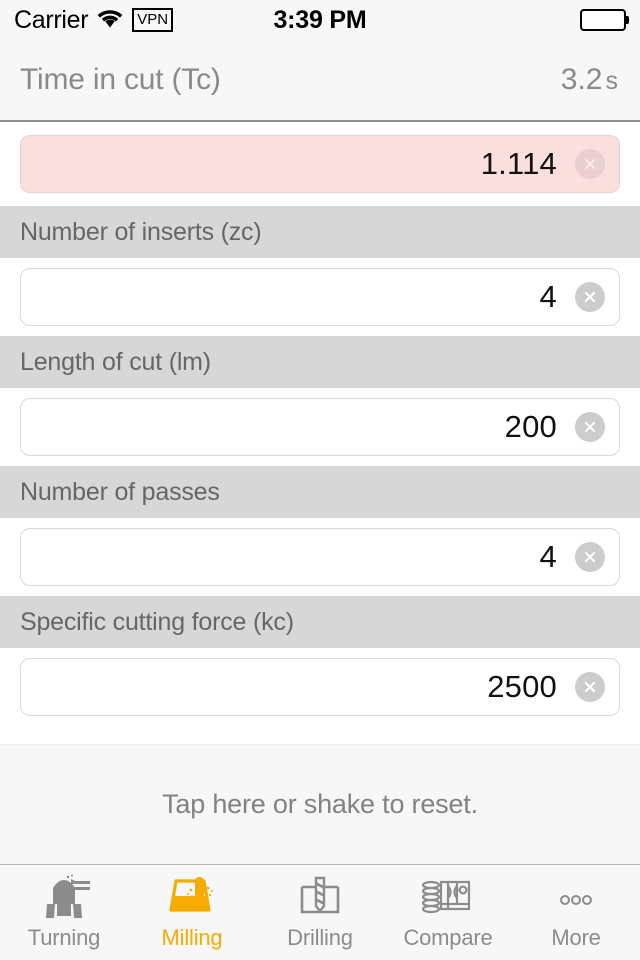 The image size is (640, 960). Describe the element at coordinates (548, 556) in the screenshot. I see `input-value-3: 4` at that location.